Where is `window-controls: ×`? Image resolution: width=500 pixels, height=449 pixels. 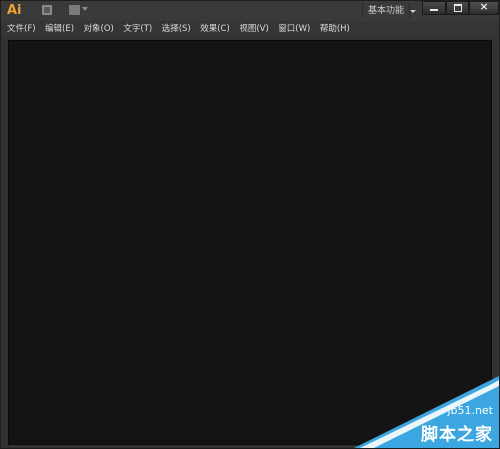 window-controls: × is located at coordinates (460, 7).